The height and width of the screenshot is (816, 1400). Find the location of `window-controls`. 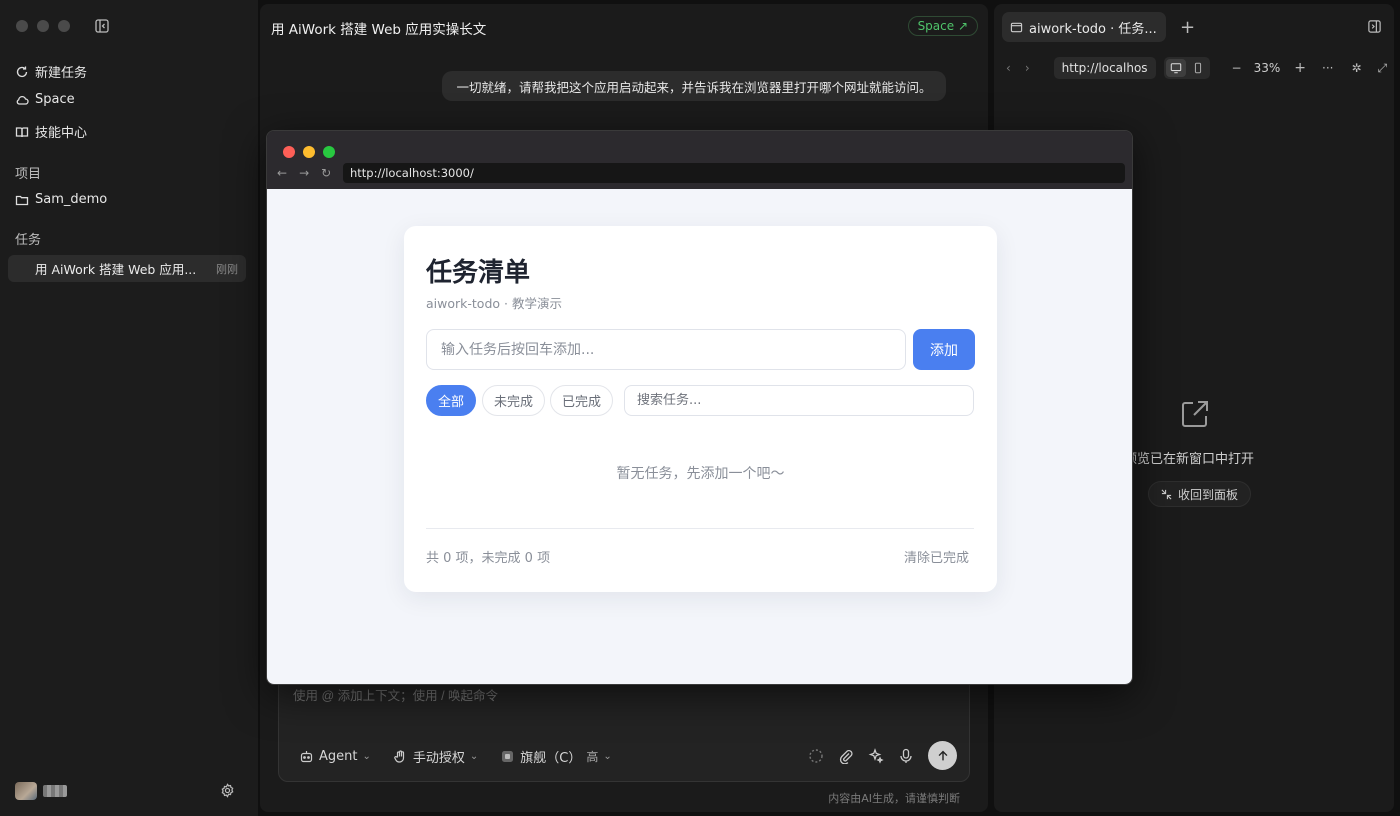

window-controls is located at coordinates (43, 26).